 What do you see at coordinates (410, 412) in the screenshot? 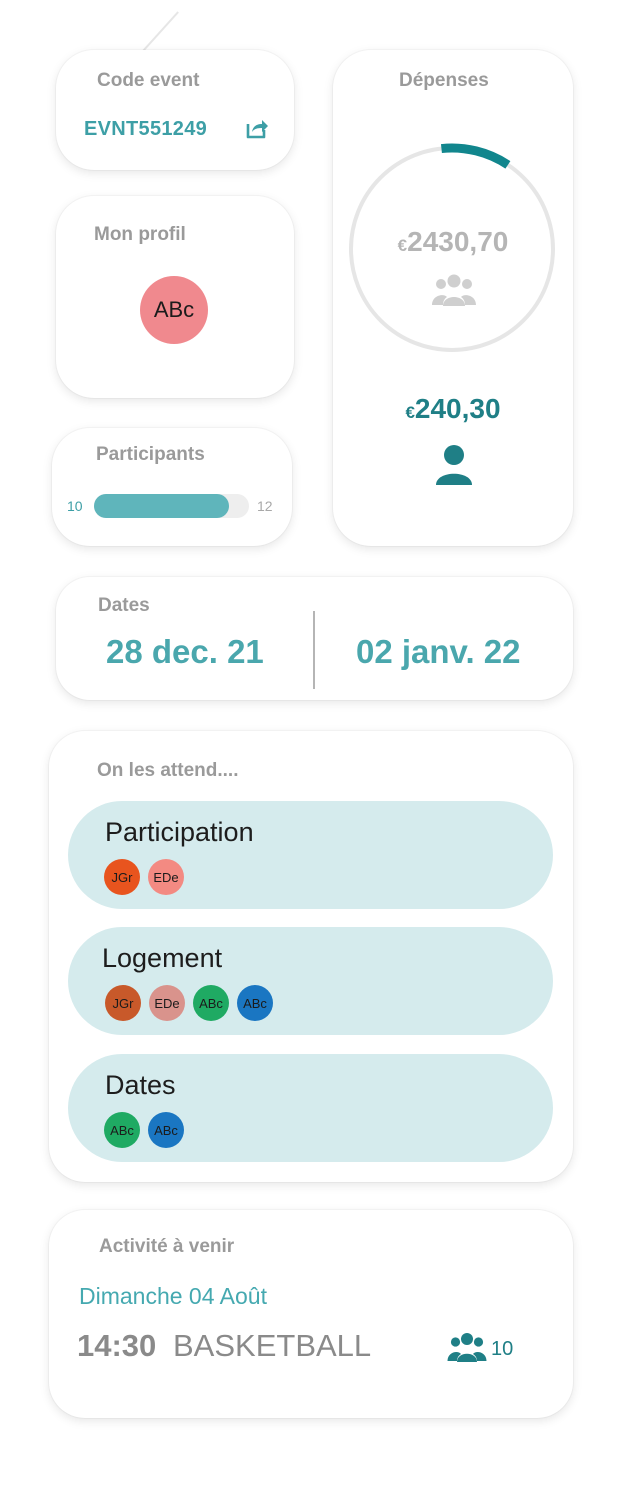
I see `my-currency: €` at bounding box center [410, 412].